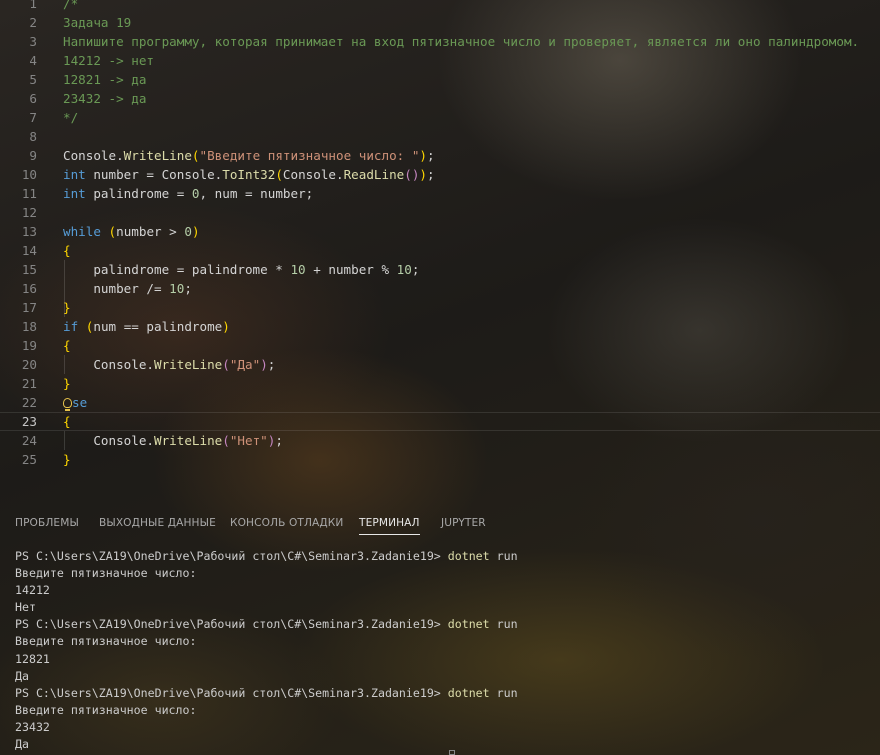 Image resolution: width=880 pixels, height=755 pixels. What do you see at coordinates (440, 459) in the screenshot?
I see `code-line: 25}` at bounding box center [440, 459].